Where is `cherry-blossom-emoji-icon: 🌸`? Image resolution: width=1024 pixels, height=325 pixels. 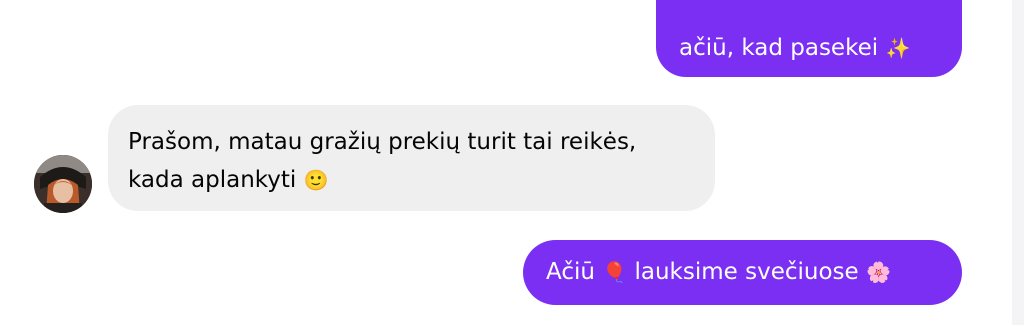
cherry-blossom-emoji-icon: 🌸 is located at coordinates (878, 272).